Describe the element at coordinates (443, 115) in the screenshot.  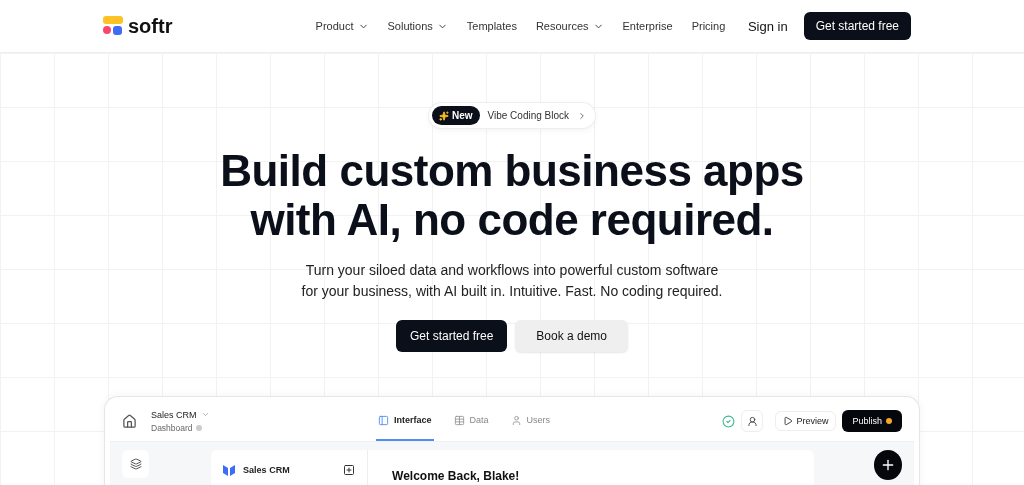
I see `sparkle-icon` at that location.